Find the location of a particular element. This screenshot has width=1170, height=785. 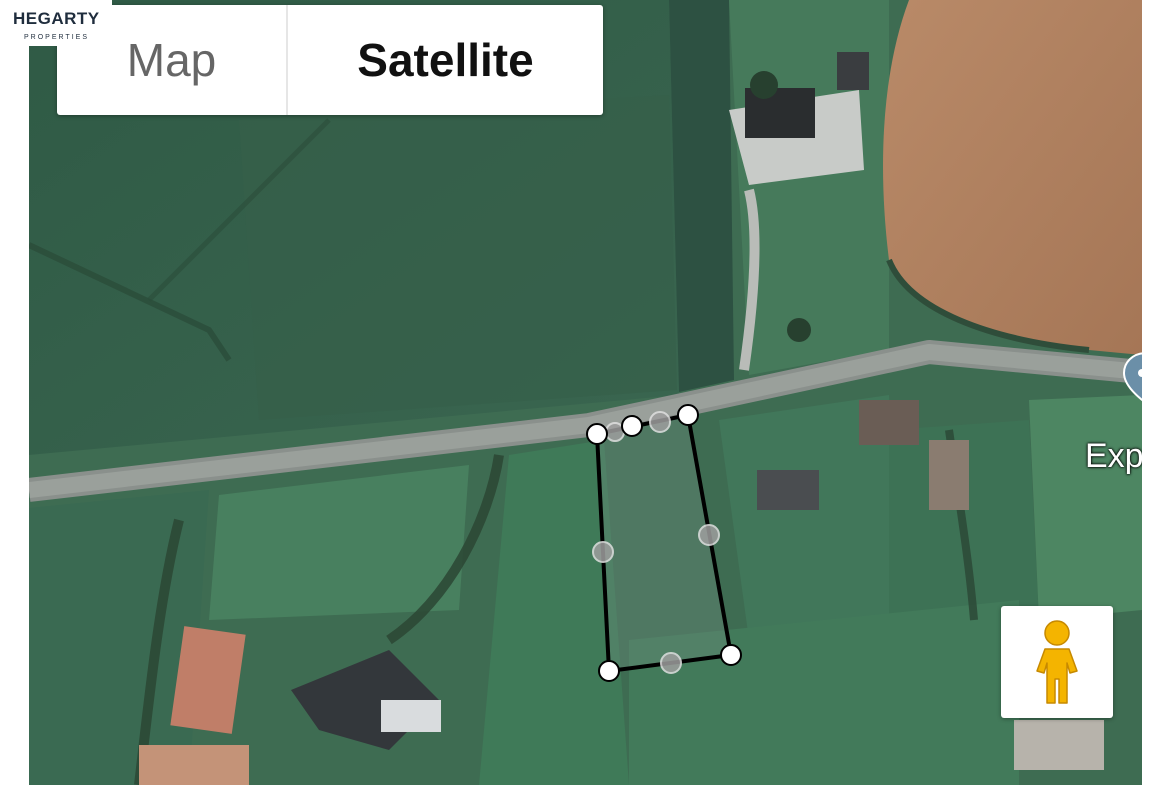

hegarty-logo: HEGARTY PROPERTIES is located at coordinates (56, 23).